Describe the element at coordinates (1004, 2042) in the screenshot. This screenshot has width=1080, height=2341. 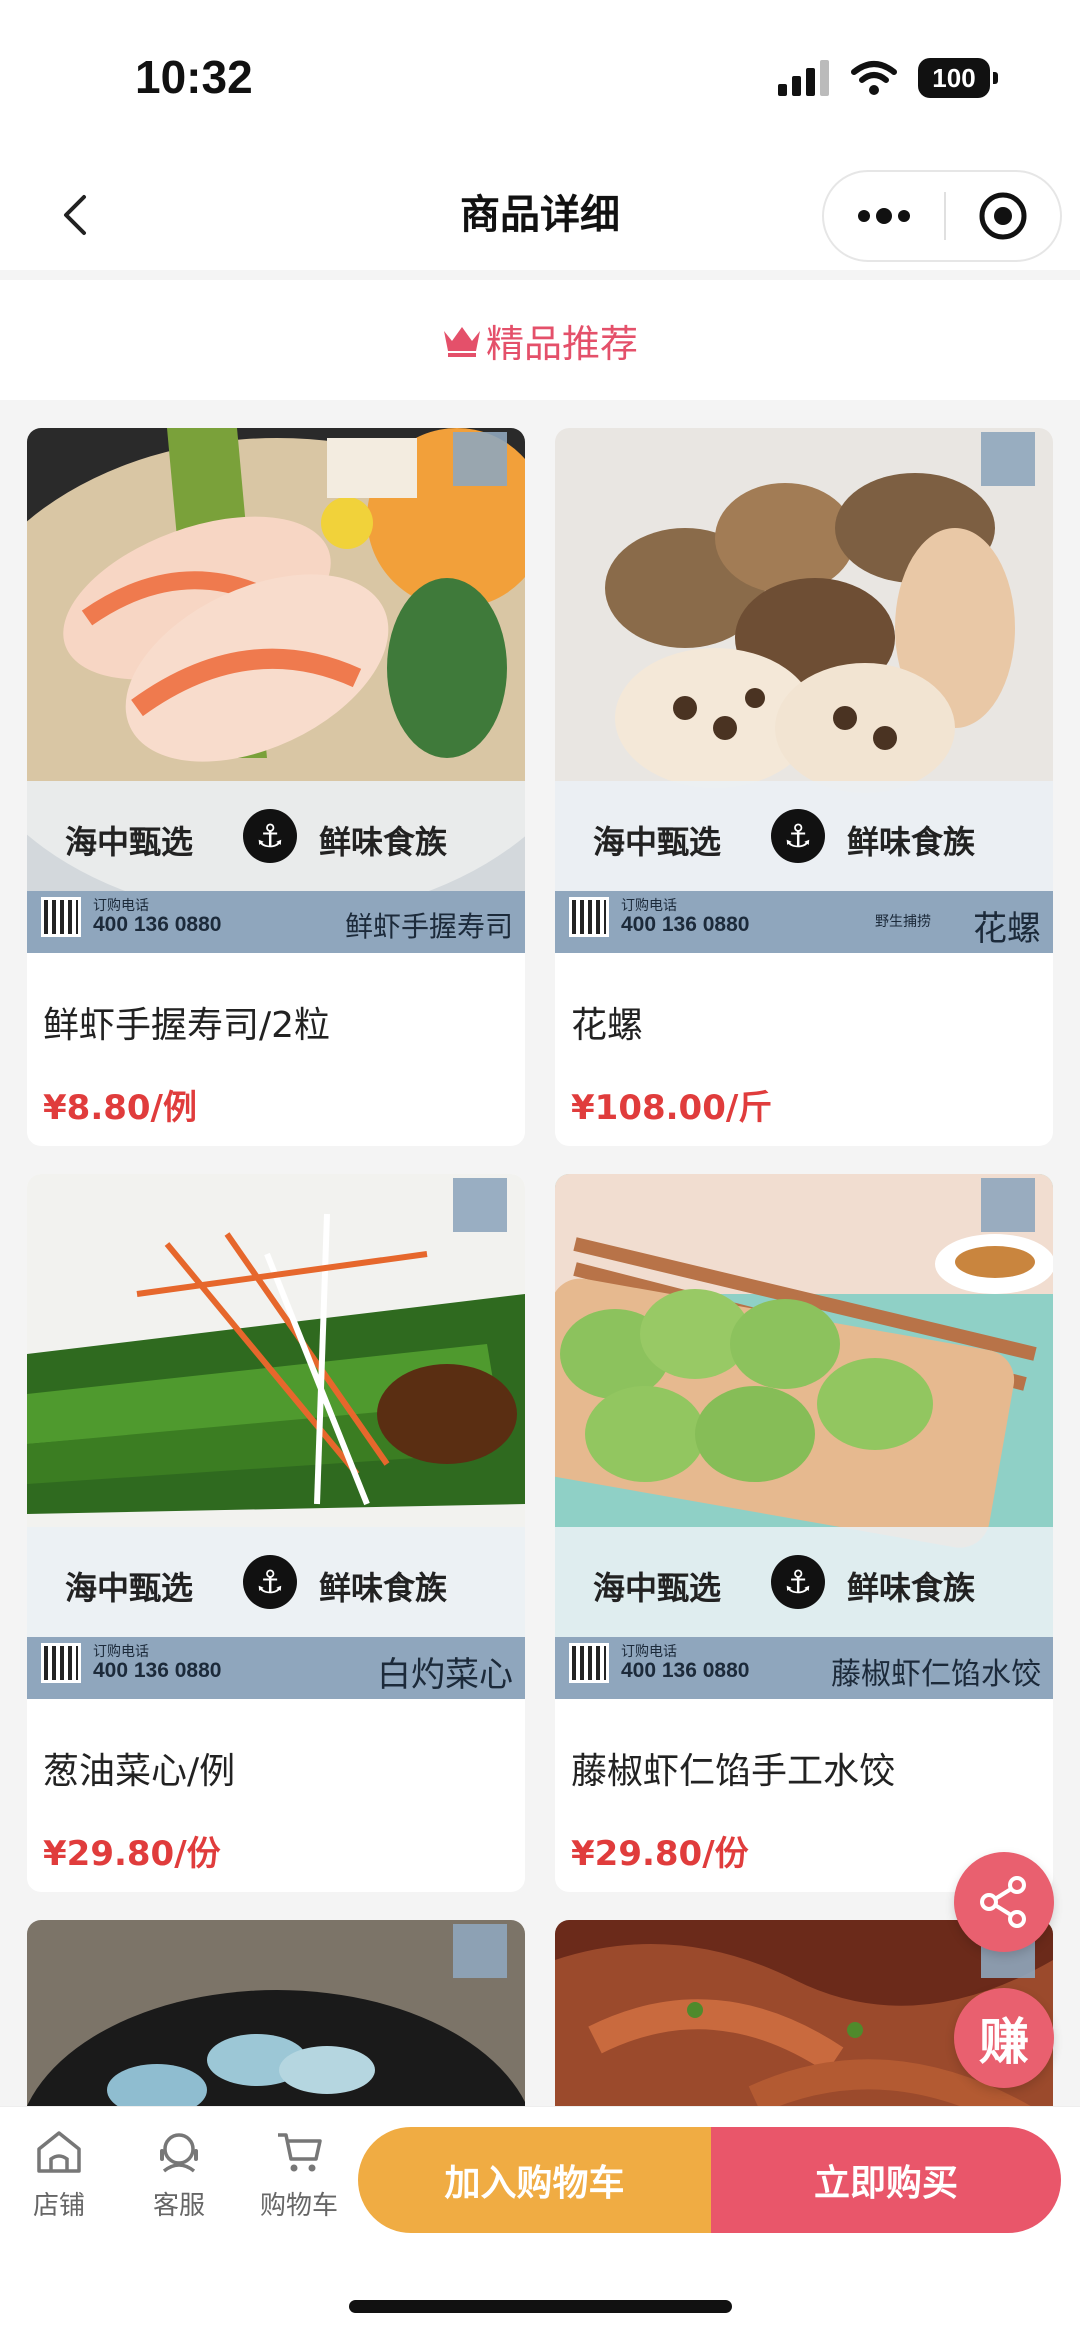
I see `earn-label: 赚` at that location.